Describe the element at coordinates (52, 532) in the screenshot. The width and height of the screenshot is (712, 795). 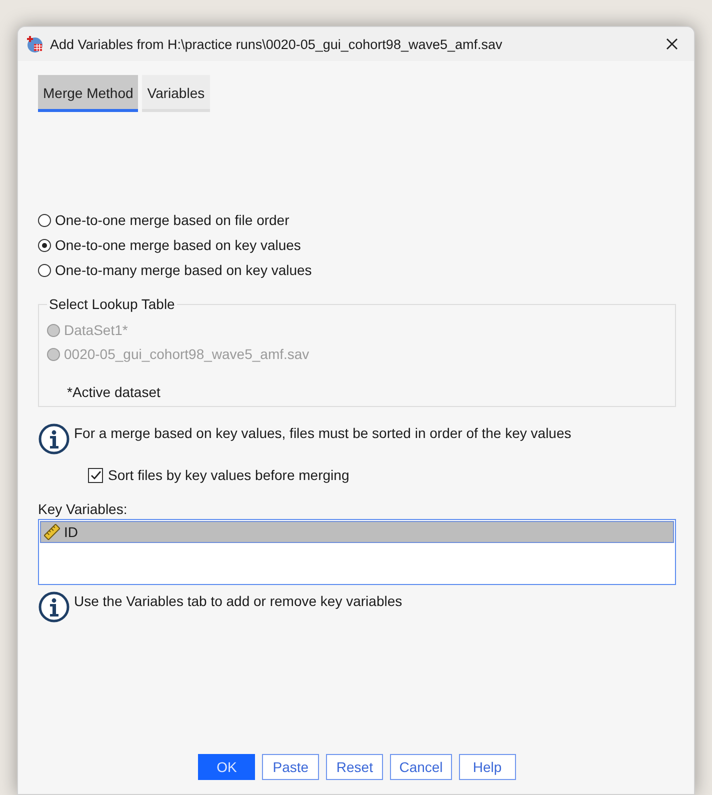
I see `ruler-icon` at that location.